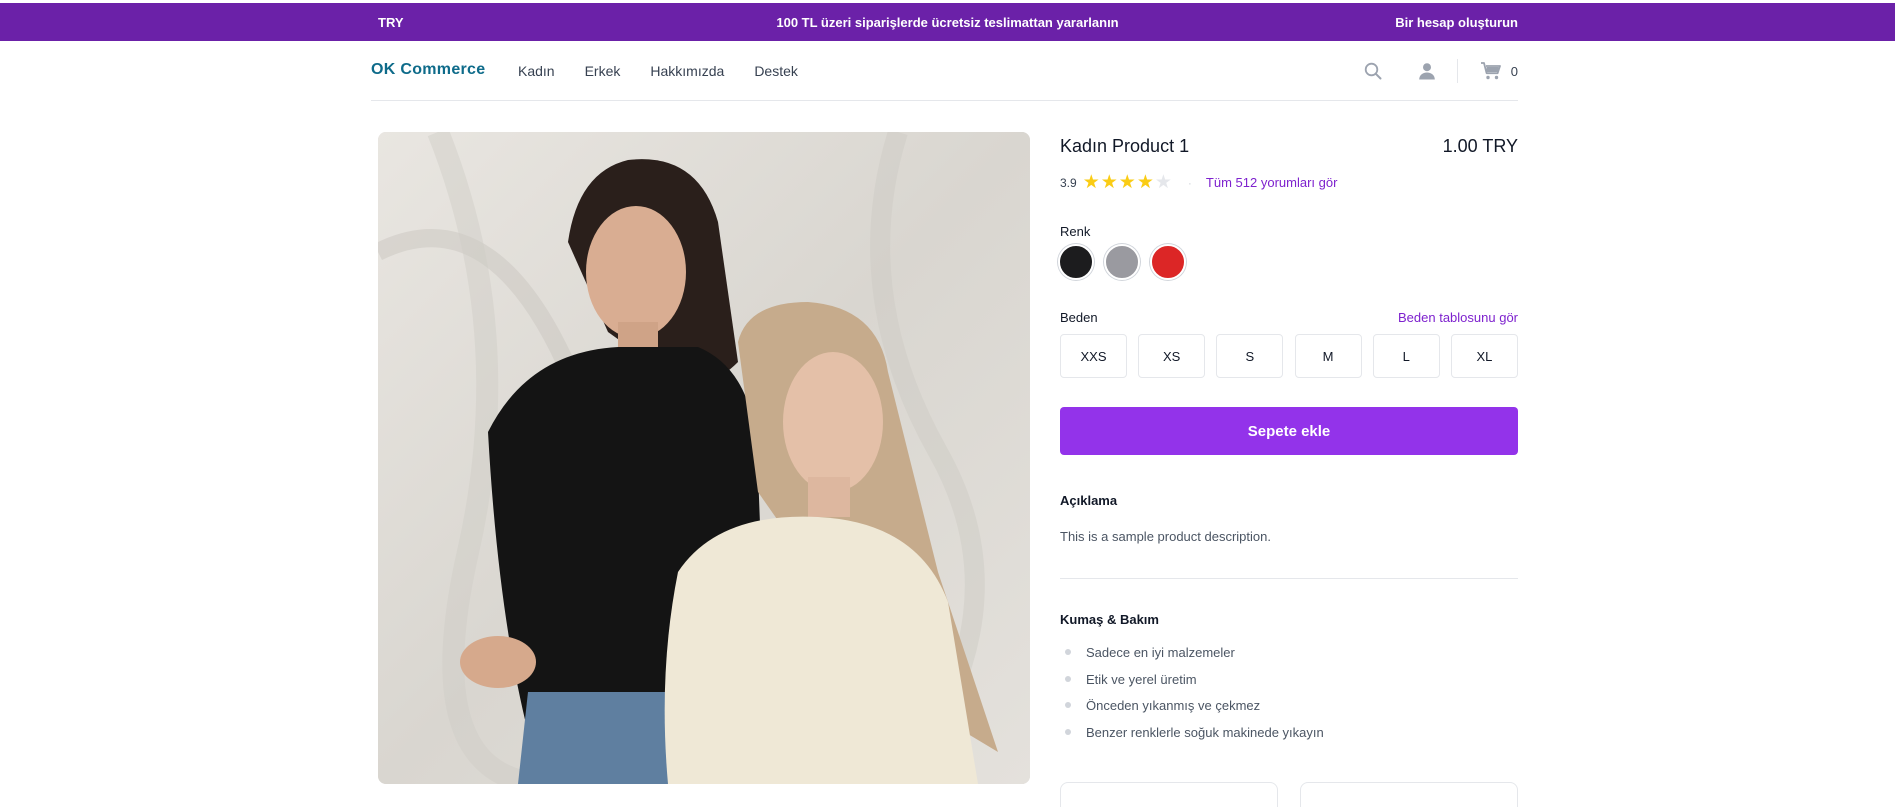  I want to click on nav-item-erkek: Erkek, so click(603, 71).